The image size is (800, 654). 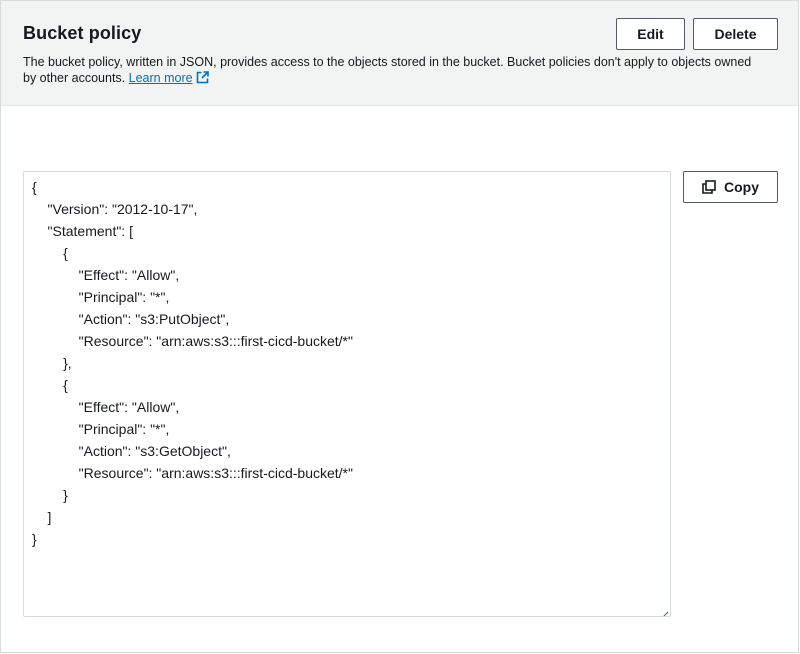 I want to click on edit-button: Edit, so click(x=650, y=34).